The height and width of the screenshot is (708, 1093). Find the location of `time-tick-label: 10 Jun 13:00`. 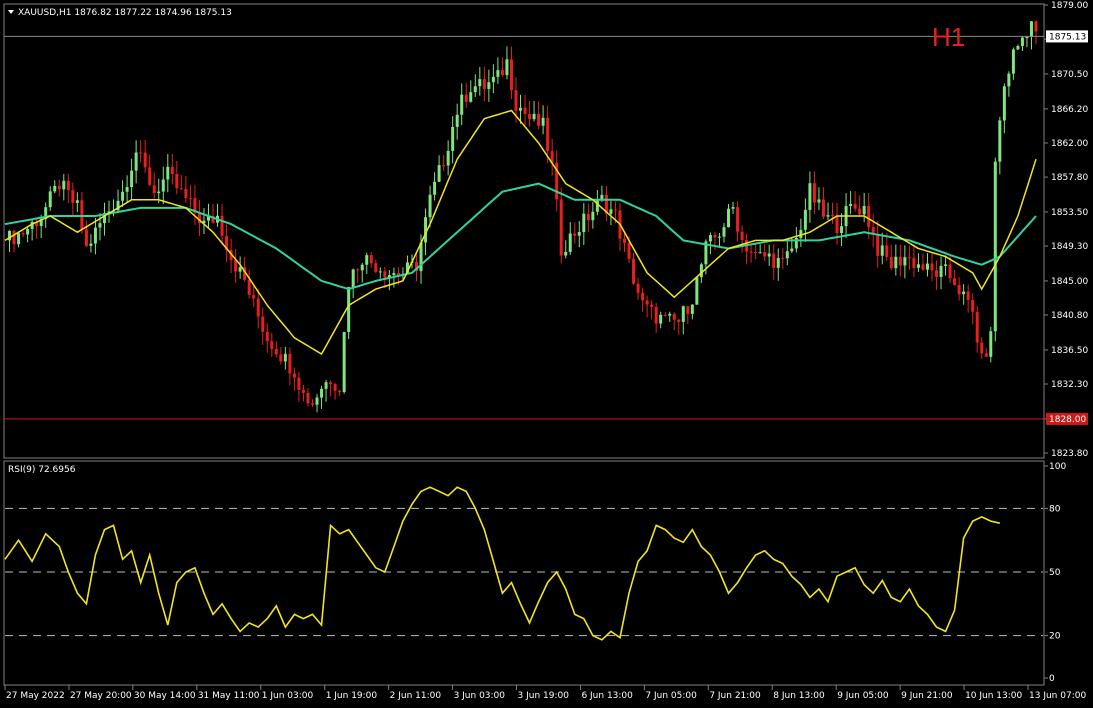

time-tick-label: 10 Jun 13:00 is located at coordinates (993, 696).